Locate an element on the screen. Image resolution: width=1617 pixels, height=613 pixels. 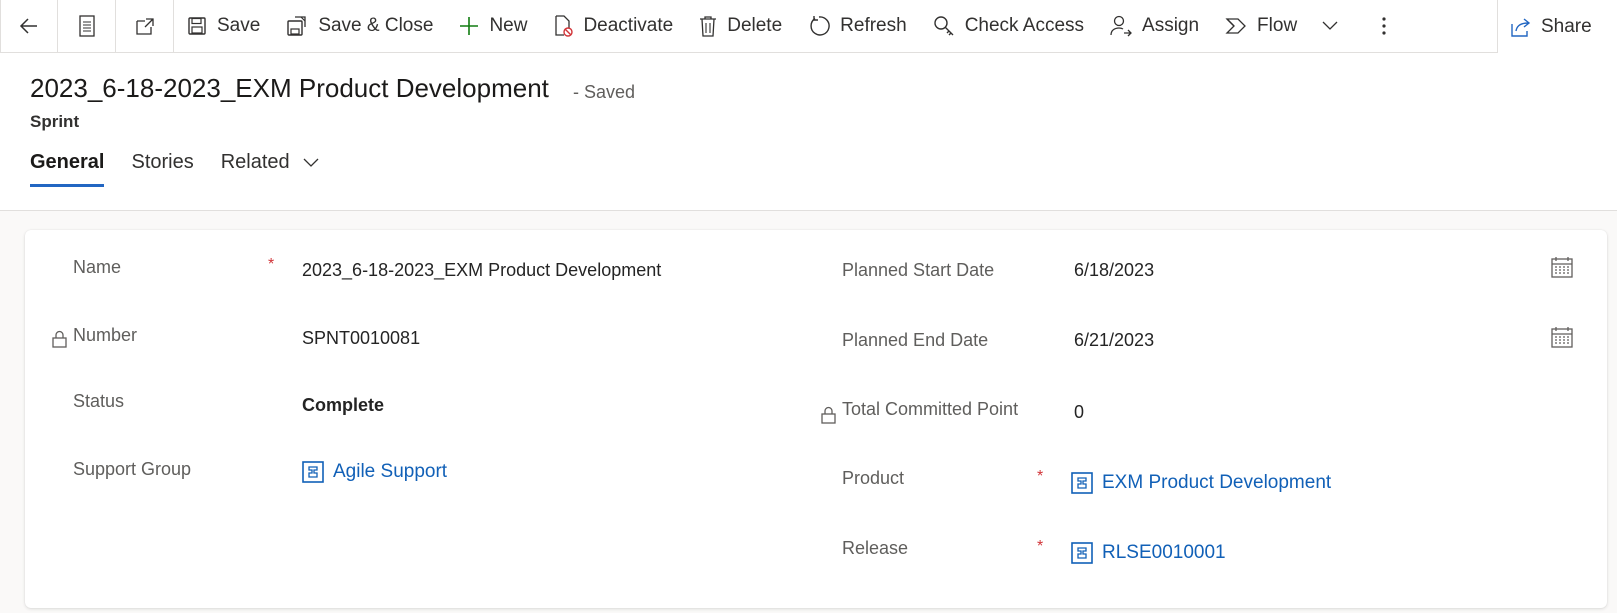
product-link: EXM Product Development is located at coordinates (1216, 483).